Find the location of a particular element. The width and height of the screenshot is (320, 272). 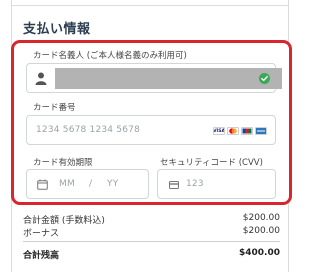

cvv-field: 123 is located at coordinates (216, 184).